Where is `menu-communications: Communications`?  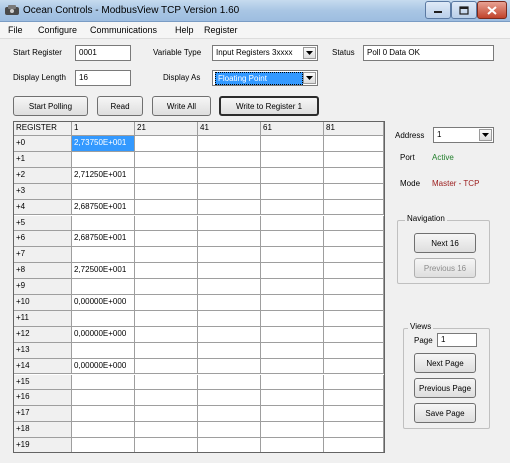
menu-communications: Communications is located at coordinates (123, 30).